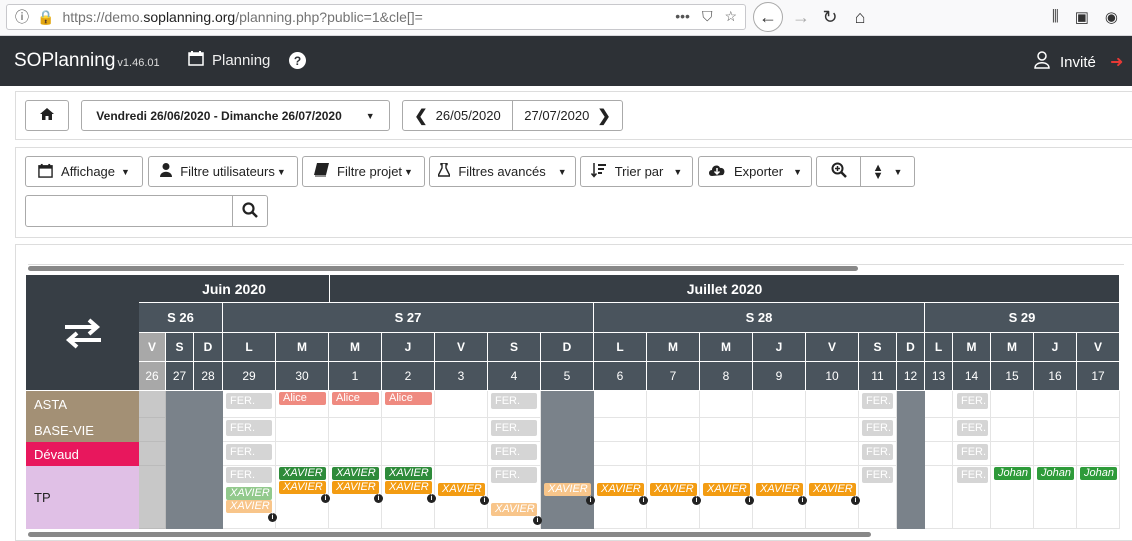 This screenshot has width=1132, height=541. I want to click on row-height-dropdown: ▲ ▼ ▼, so click(887, 171).